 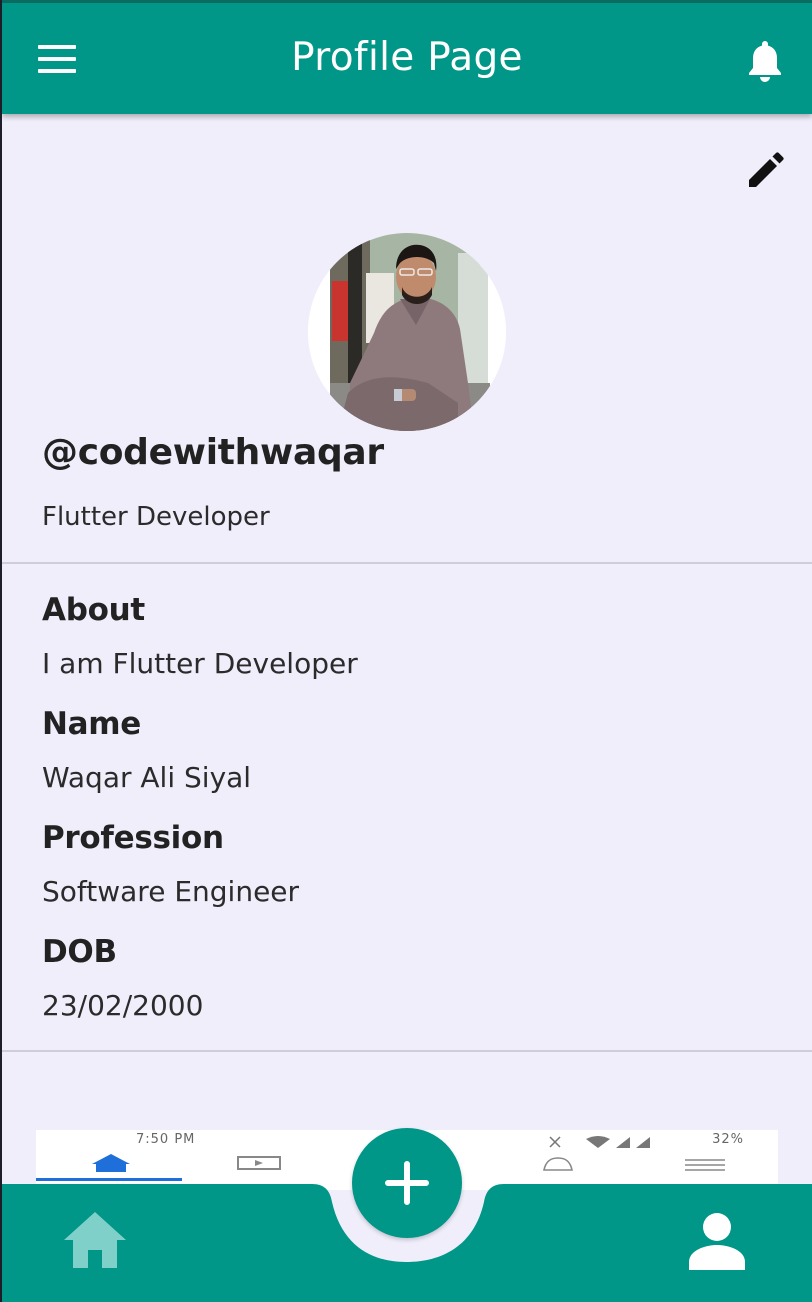 What do you see at coordinates (111, 1163) in the screenshot?
I see `strip-home-icon` at bounding box center [111, 1163].